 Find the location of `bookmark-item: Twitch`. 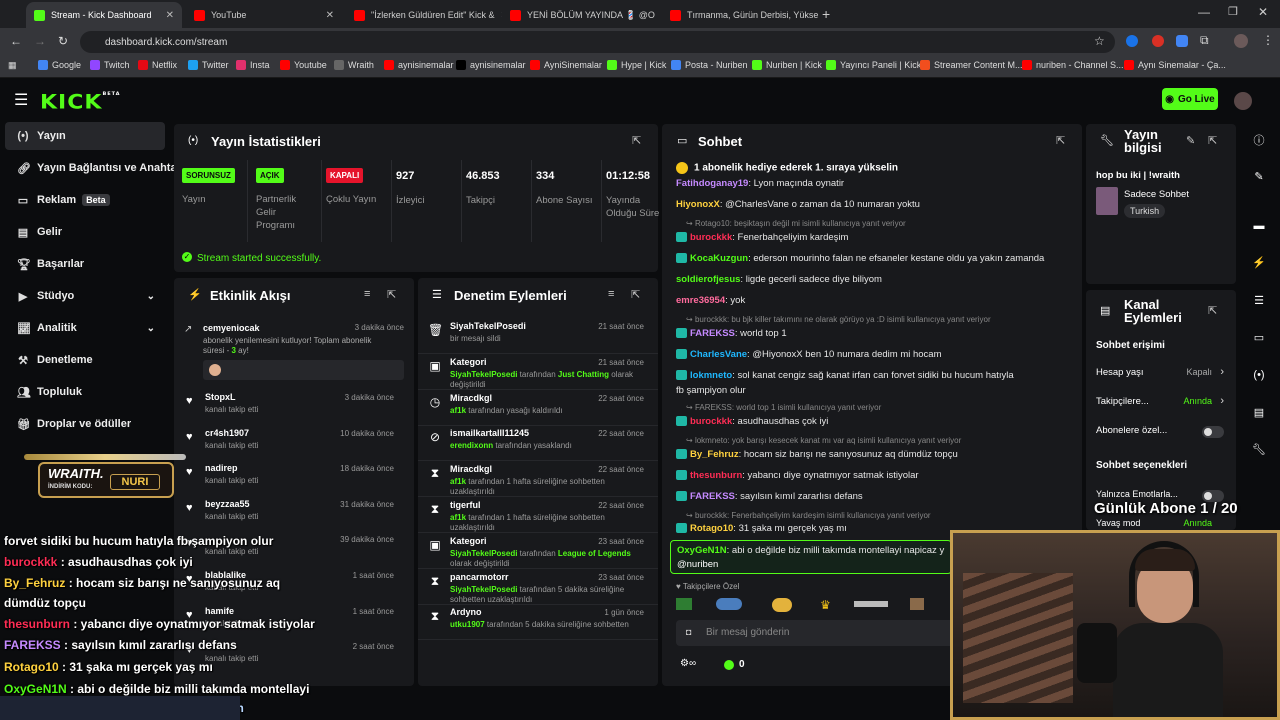

bookmark-item: Twitch is located at coordinates (110, 65).